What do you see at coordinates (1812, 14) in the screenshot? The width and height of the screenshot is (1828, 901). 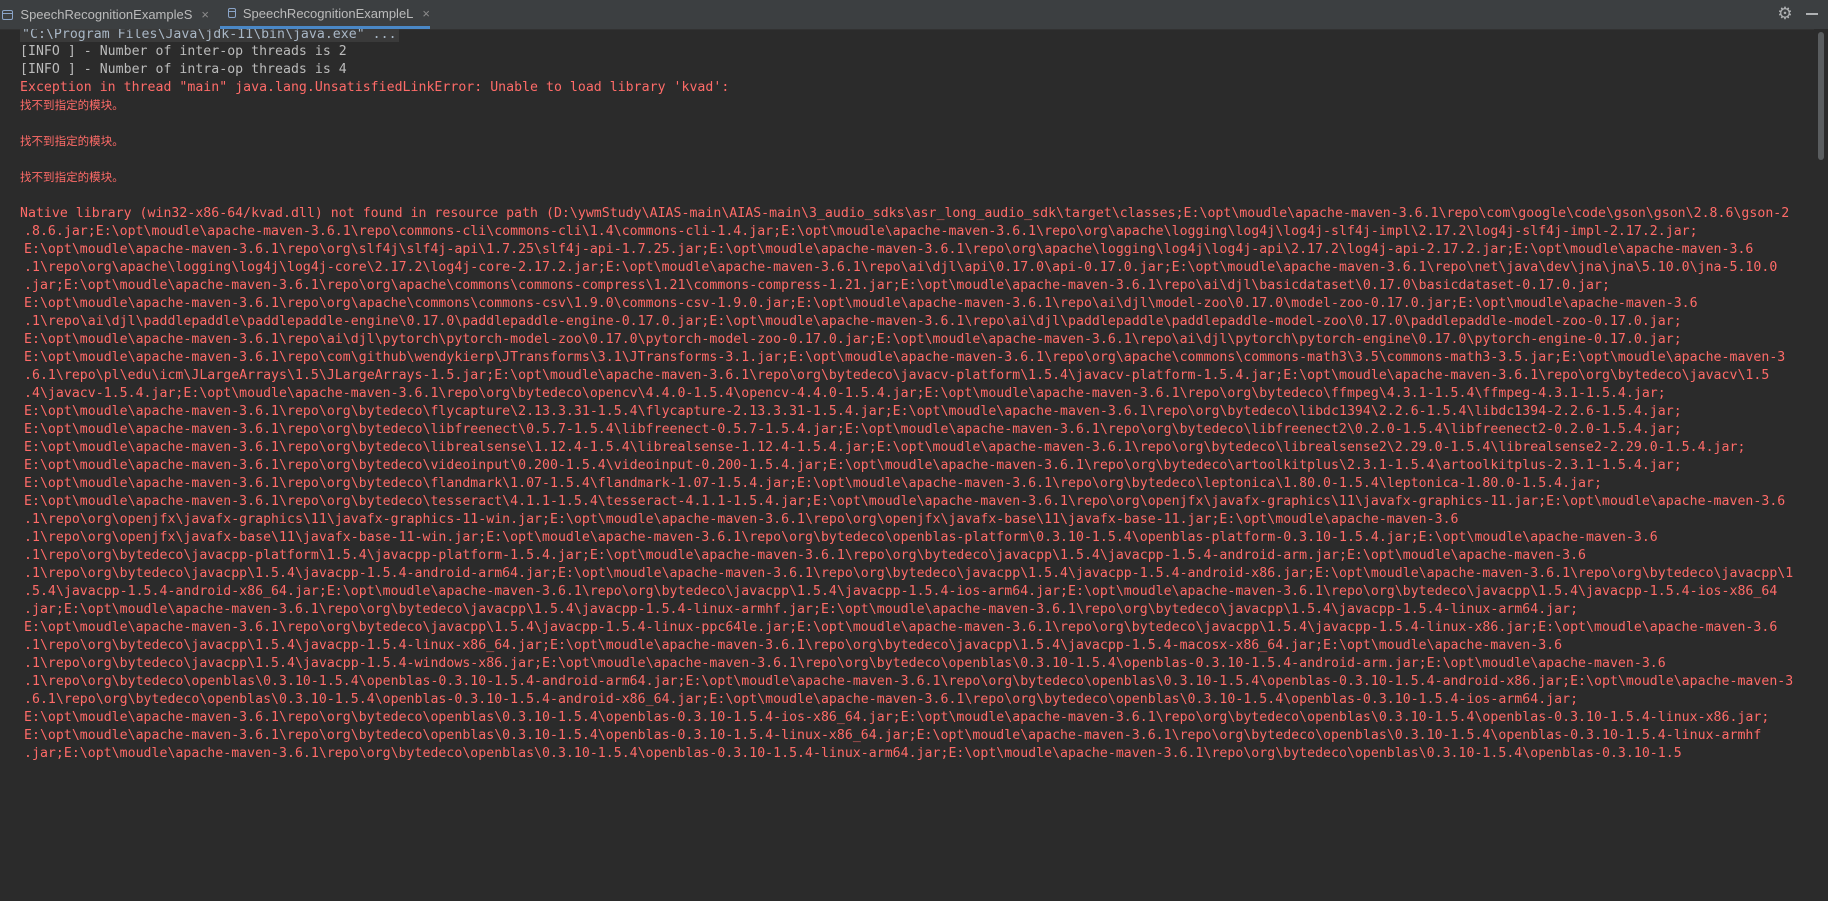 I see `minus-icon` at bounding box center [1812, 14].